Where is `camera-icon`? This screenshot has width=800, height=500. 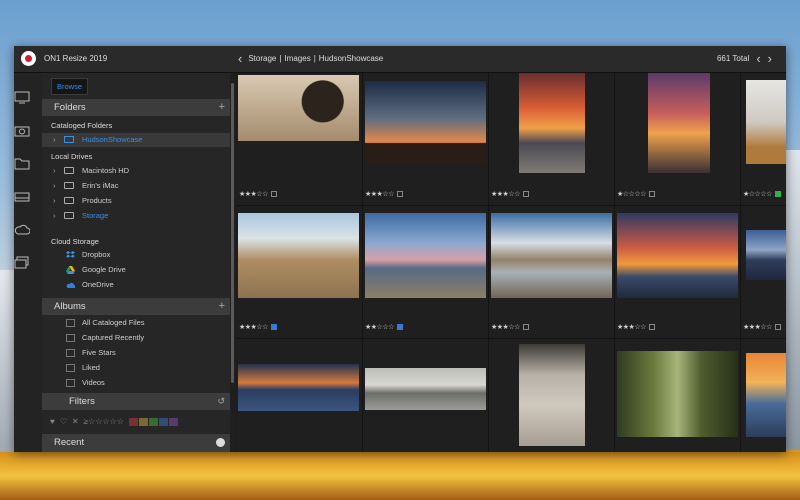 camera-icon is located at coordinates (22, 130).